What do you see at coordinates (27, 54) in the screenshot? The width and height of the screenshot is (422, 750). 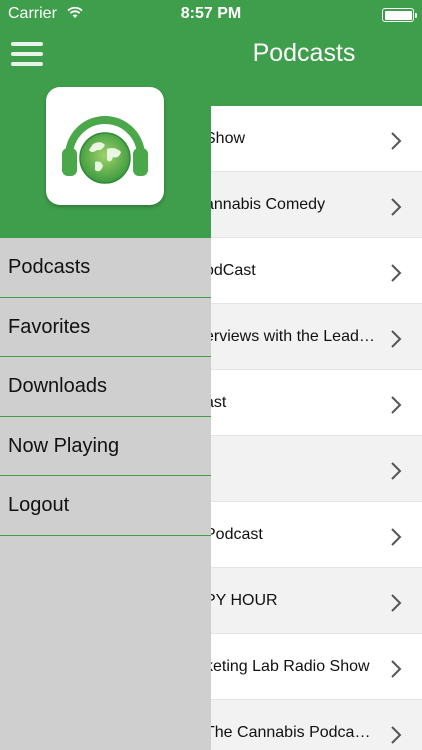 I see `menu-icon` at bounding box center [27, 54].